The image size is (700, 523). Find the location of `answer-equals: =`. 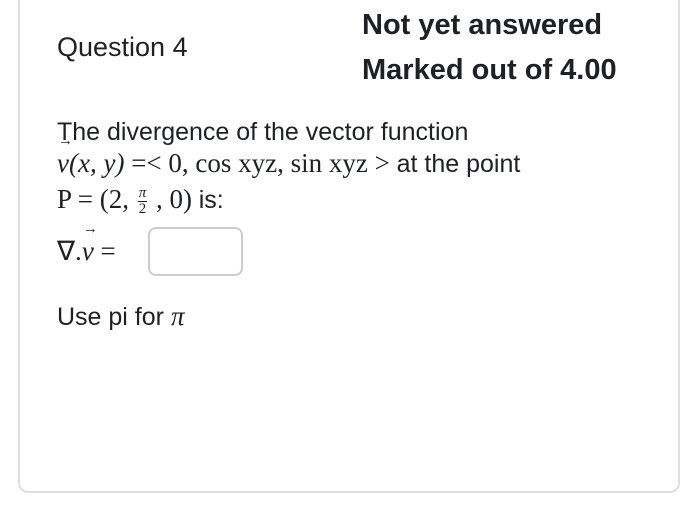

answer-equals: = is located at coordinates (108, 251).